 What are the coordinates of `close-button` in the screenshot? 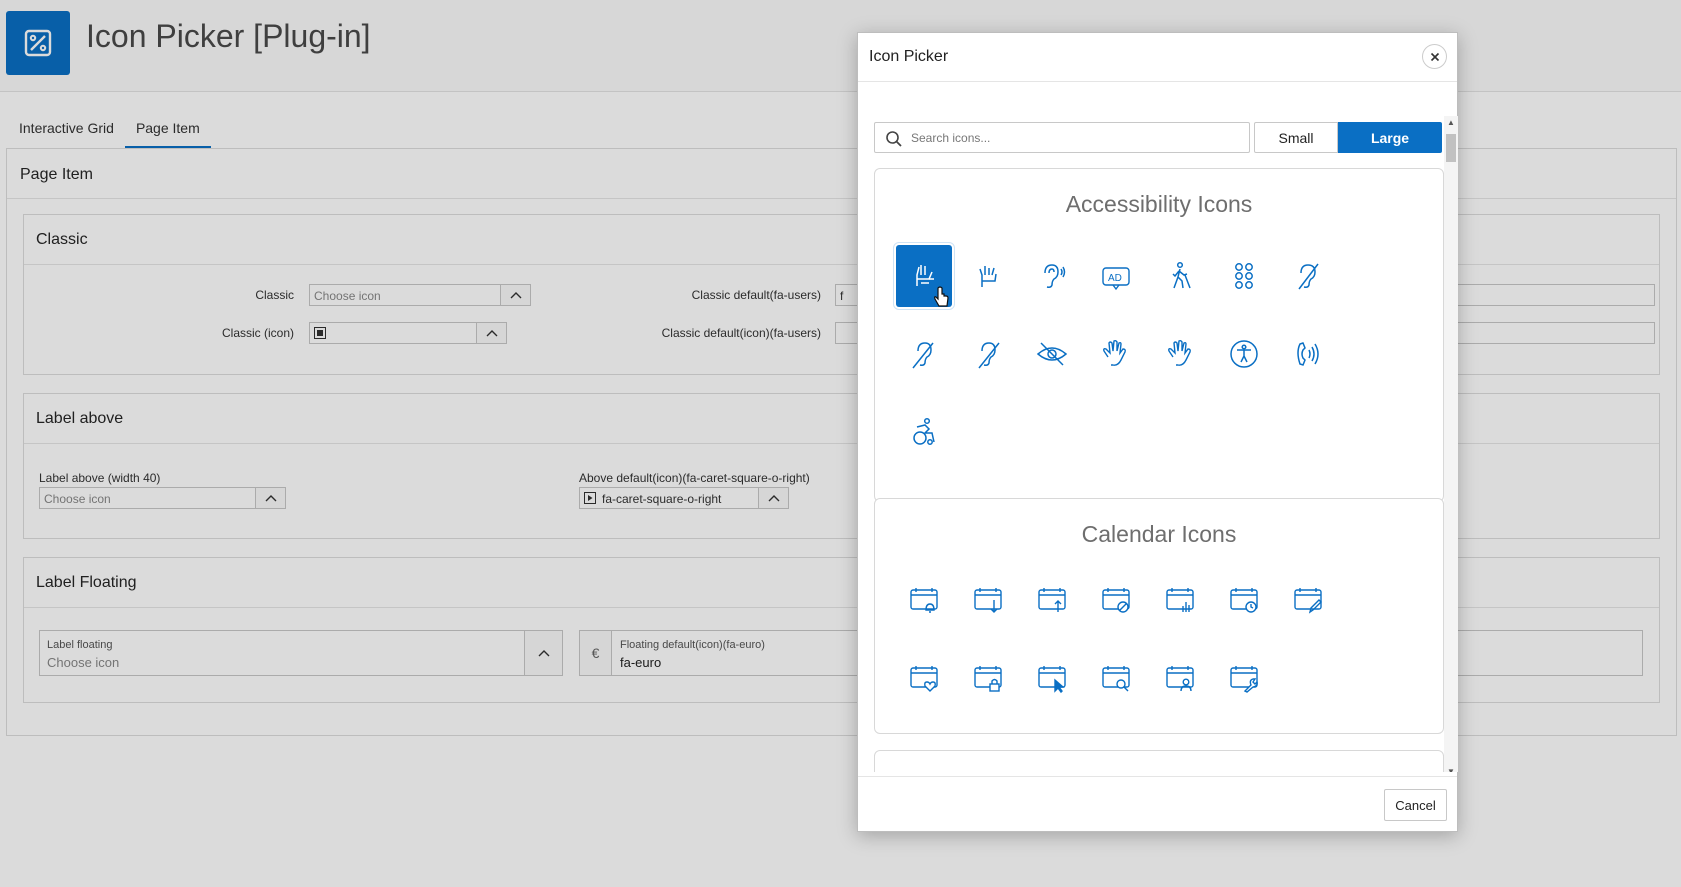 It's located at (1434, 56).